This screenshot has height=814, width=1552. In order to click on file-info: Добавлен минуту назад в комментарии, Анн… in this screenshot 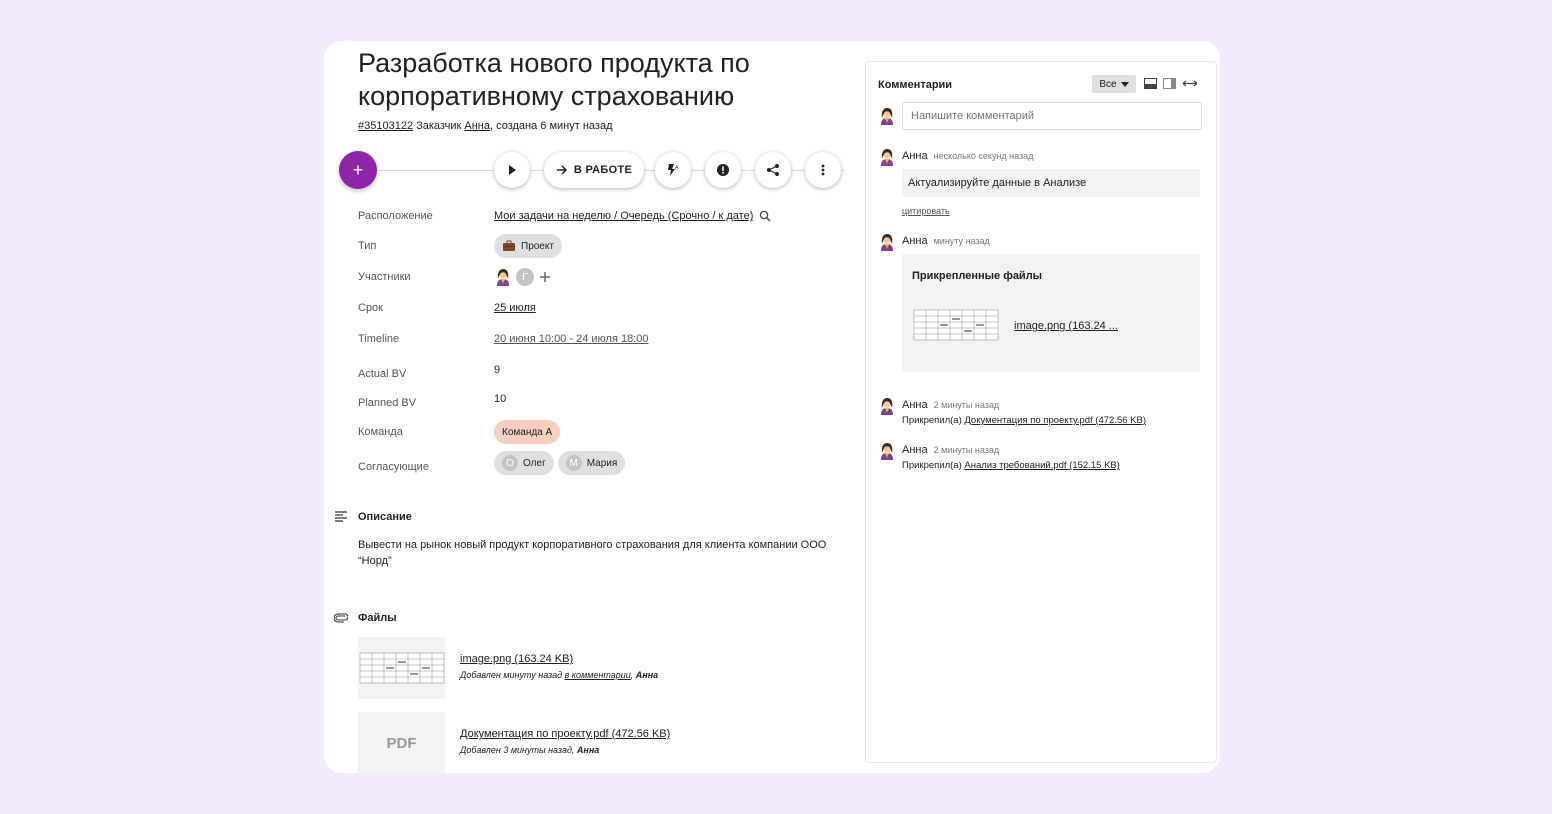, I will do `click(559, 675)`.